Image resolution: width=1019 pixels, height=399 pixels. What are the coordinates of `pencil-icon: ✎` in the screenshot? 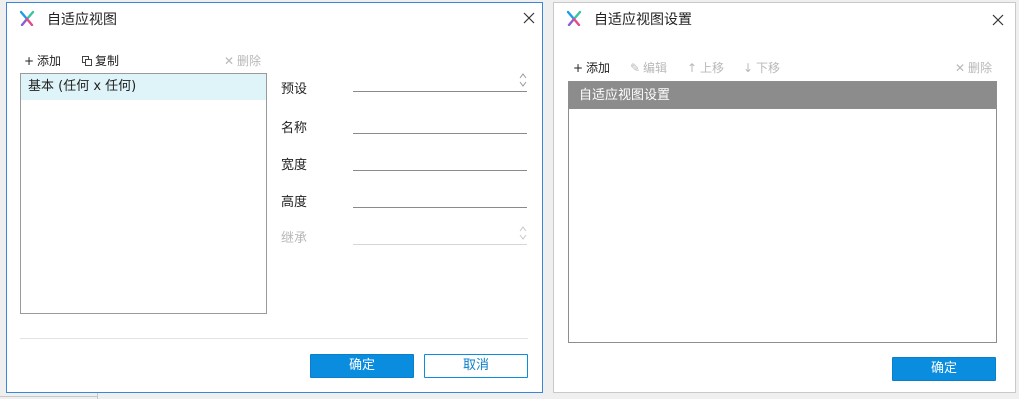 It's located at (635, 67).